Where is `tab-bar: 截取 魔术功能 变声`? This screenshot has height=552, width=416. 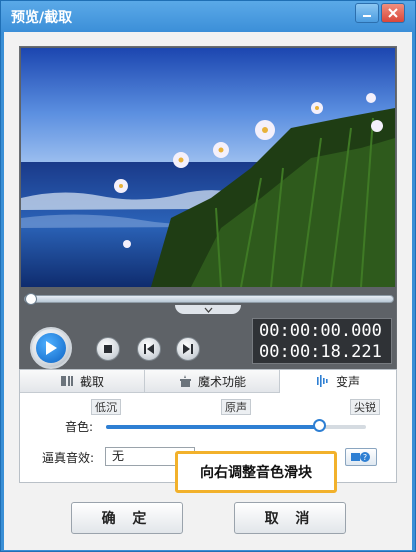 tab-bar: 截取 魔术功能 变声 is located at coordinates (208, 381).